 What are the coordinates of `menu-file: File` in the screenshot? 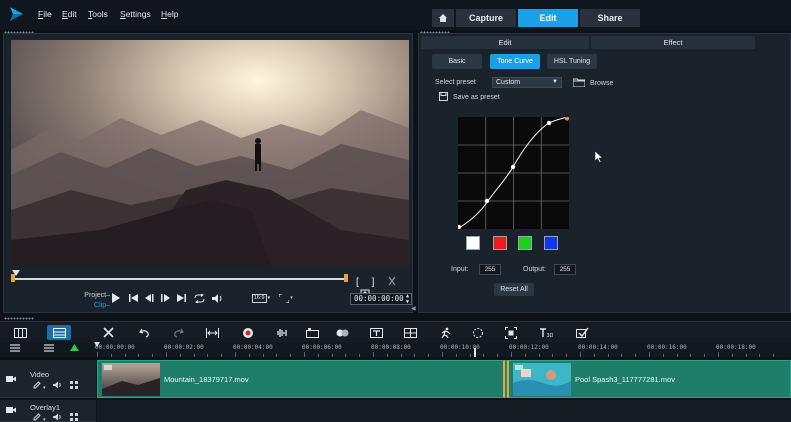 It's located at (45, 14).